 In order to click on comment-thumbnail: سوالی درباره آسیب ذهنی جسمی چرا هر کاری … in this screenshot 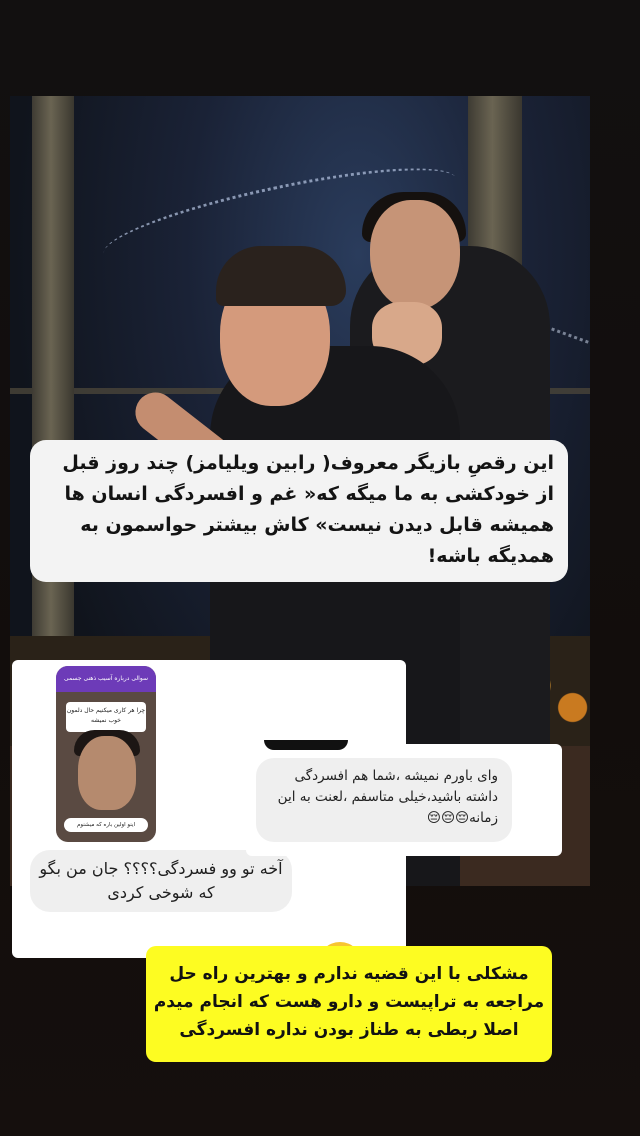, I will do `click(106, 754)`.